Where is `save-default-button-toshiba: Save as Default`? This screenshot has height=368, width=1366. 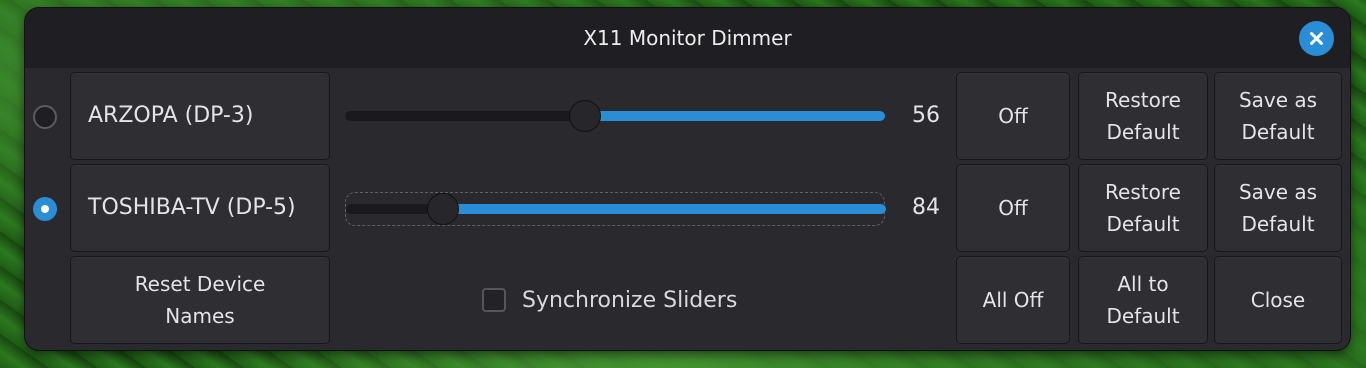
save-default-button-toshiba: Save as Default is located at coordinates (1278, 208).